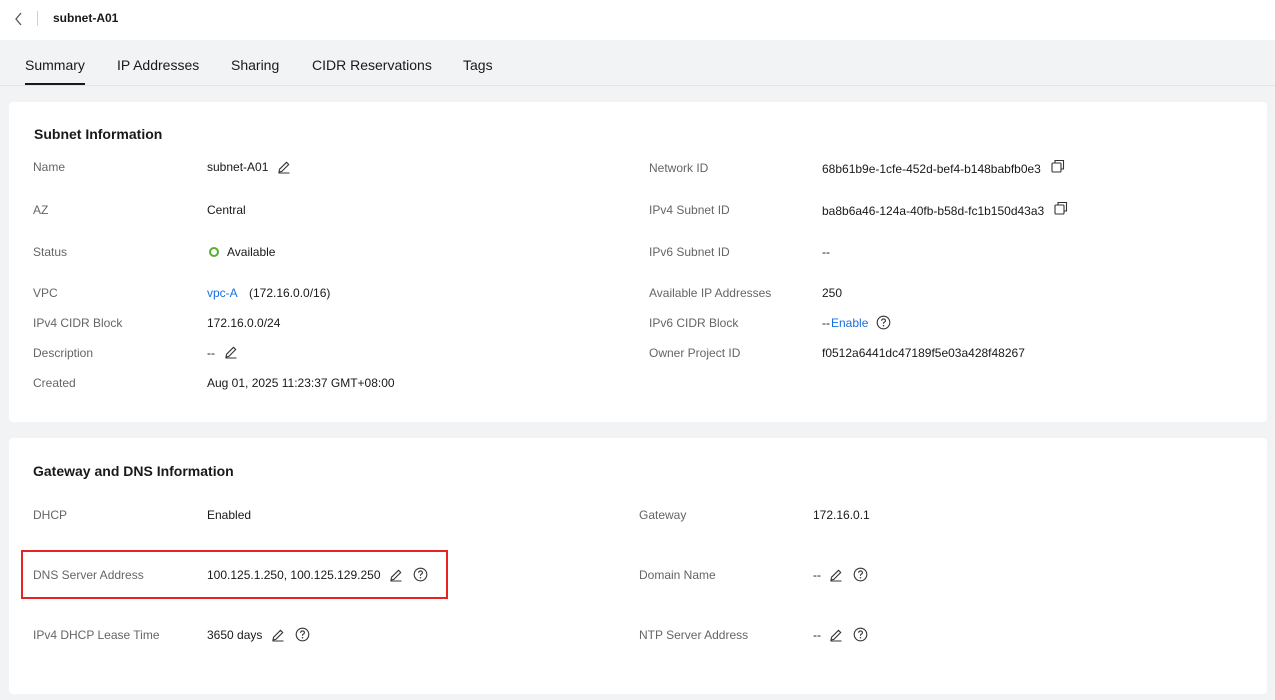 The width and height of the screenshot is (1275, 700). What do you see at coordinates (826, 252) in the screenshot?
I see `ipv6-subnet-id-value: --` at bounding box center [826, 252].